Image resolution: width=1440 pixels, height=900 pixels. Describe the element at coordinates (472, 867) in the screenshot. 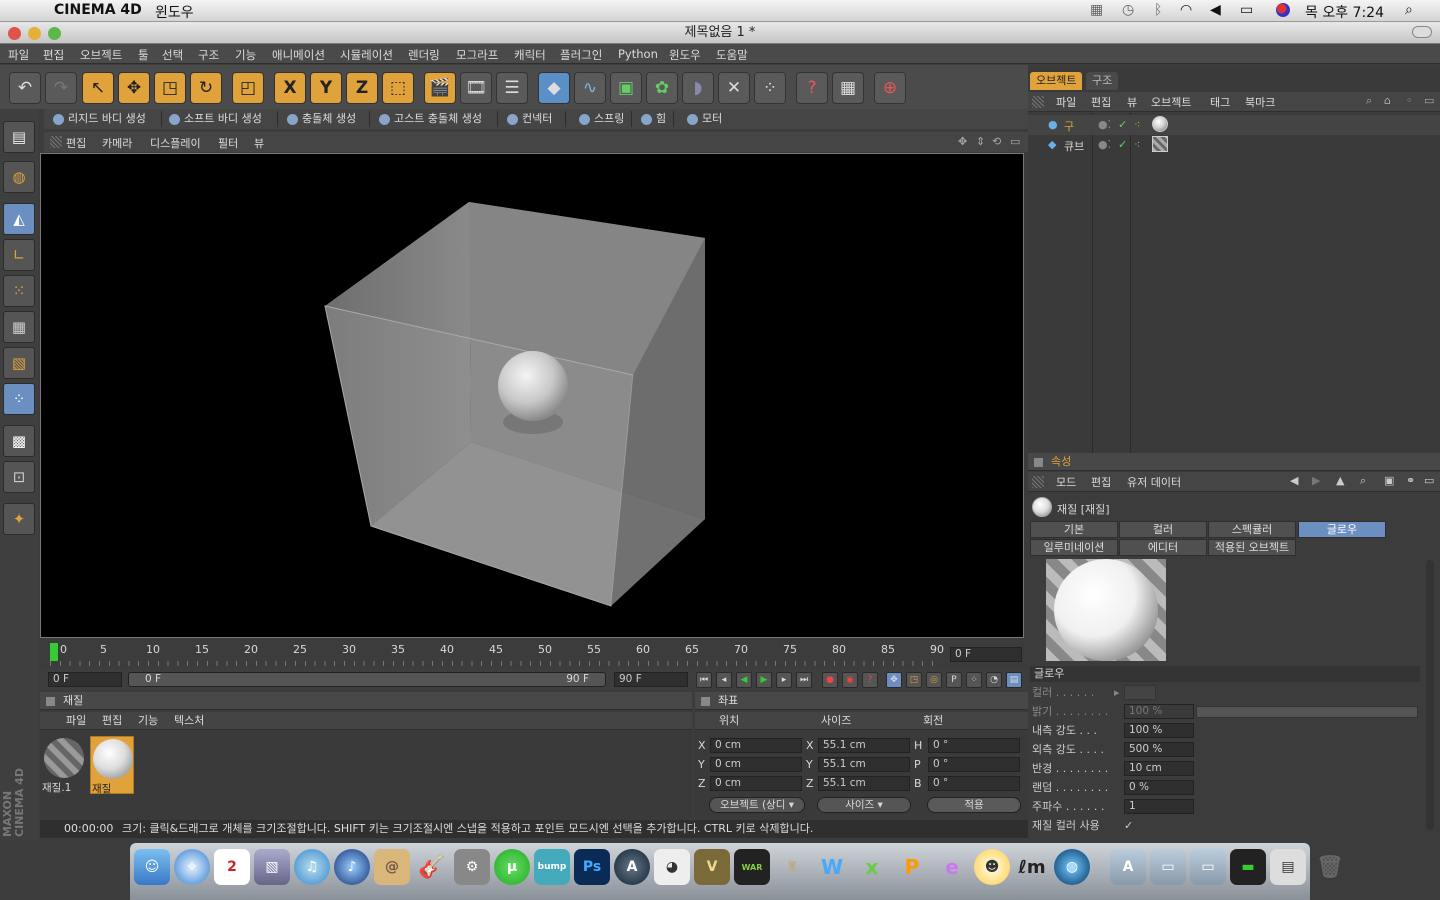

I see `system-preferences-icon: ⚙` at that location.